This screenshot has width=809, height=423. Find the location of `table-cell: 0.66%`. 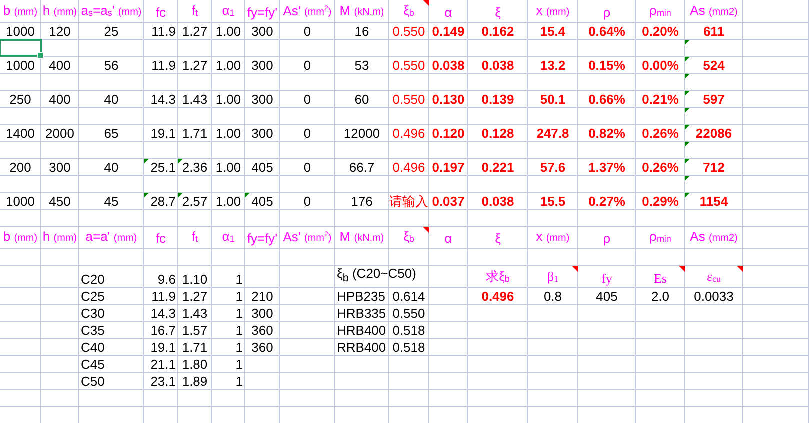

table-cell: 0.66% is located at coordinates (607, 99).